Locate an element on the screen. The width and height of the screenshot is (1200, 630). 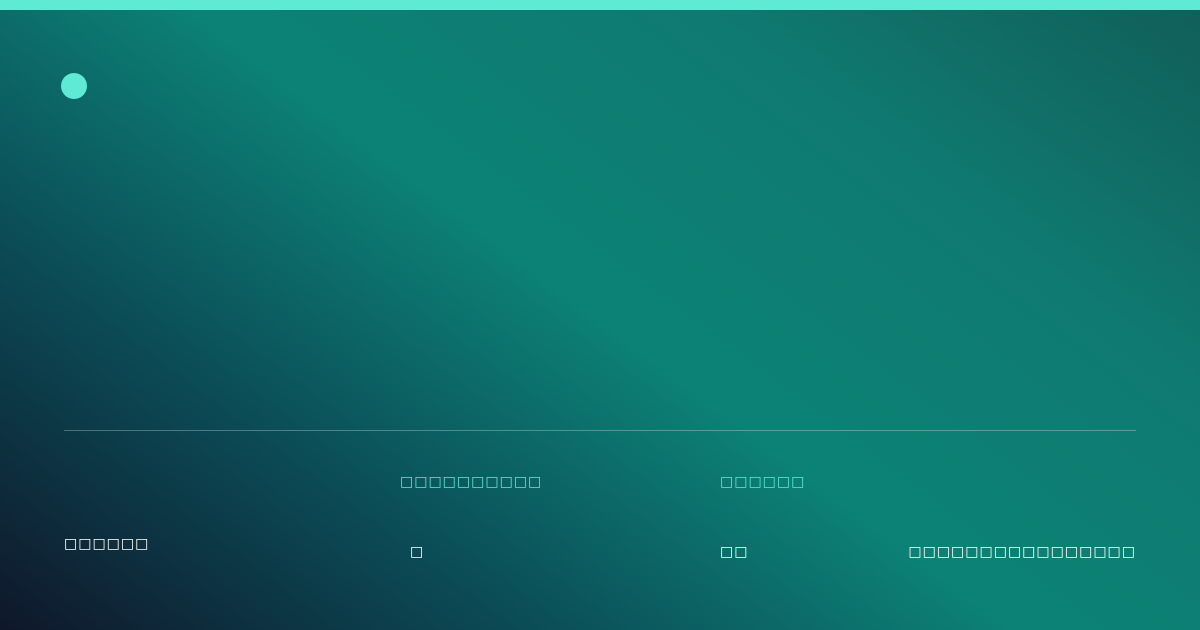
stat-label-1: □□□□□□□□□□ is located at coordinates (471, 482).